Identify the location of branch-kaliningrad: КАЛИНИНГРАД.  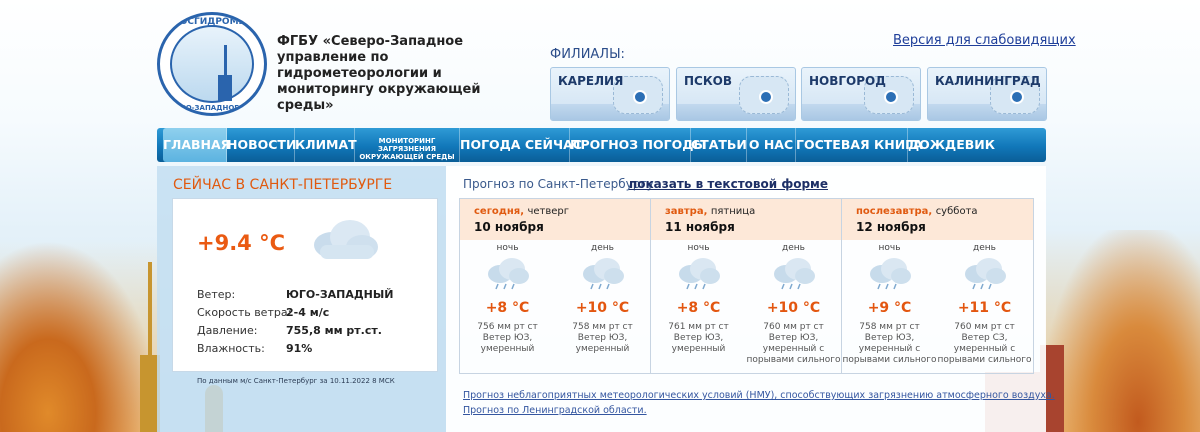
(987, 94).